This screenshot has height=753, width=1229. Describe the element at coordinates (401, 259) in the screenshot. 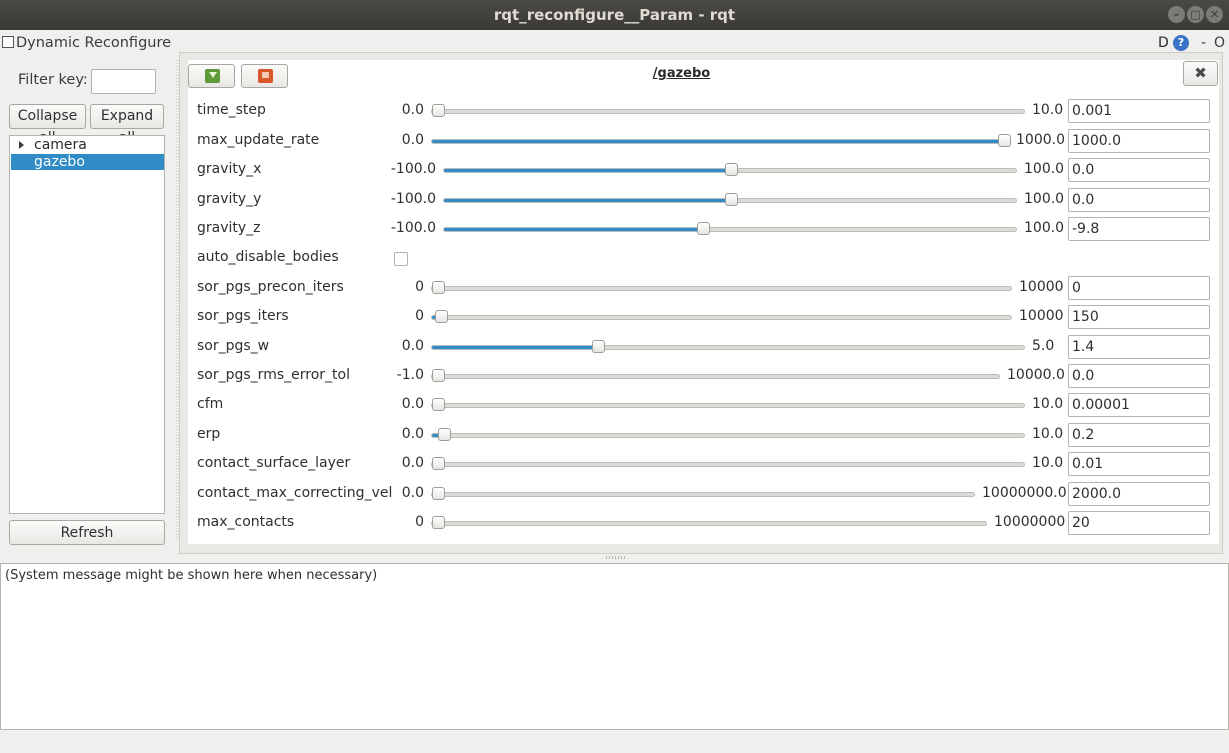

I see `param-checkbox` at that location.